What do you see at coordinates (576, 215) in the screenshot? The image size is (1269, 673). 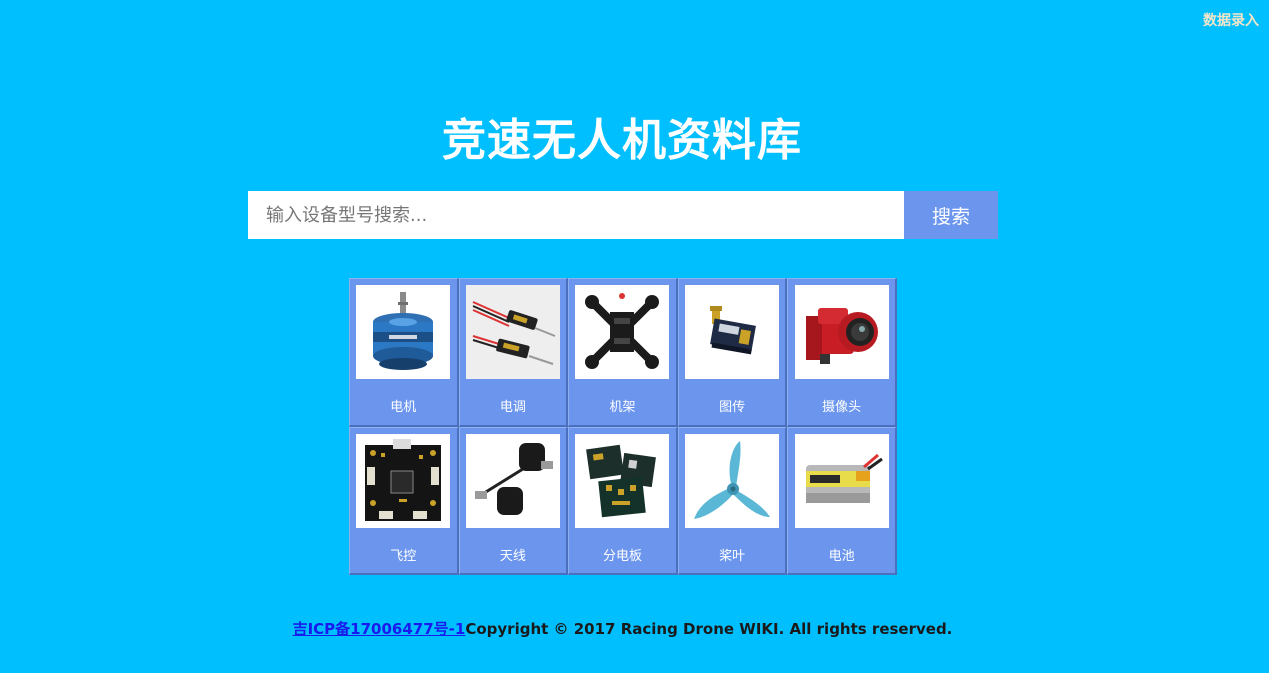 I see `search-input` at bounding box center [576, 215].